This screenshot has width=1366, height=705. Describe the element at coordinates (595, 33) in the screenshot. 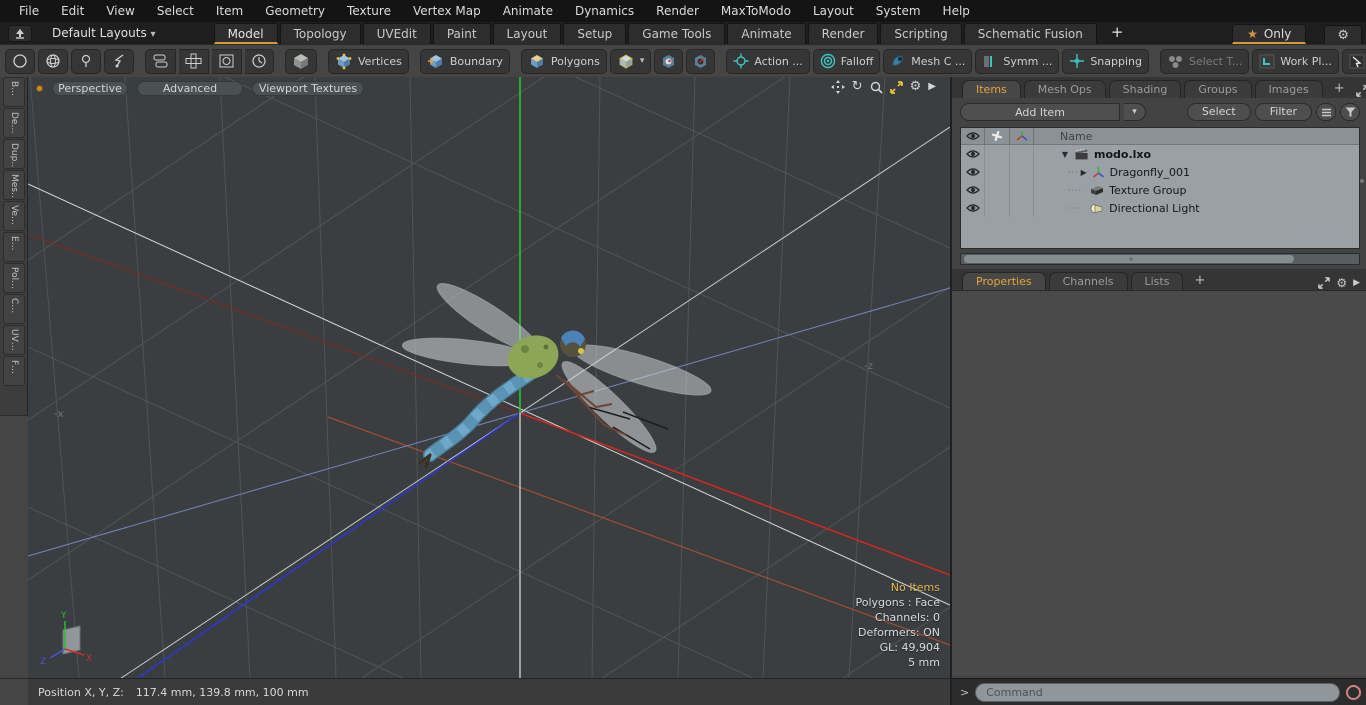

I see `tab-setup: Setup` at that location.